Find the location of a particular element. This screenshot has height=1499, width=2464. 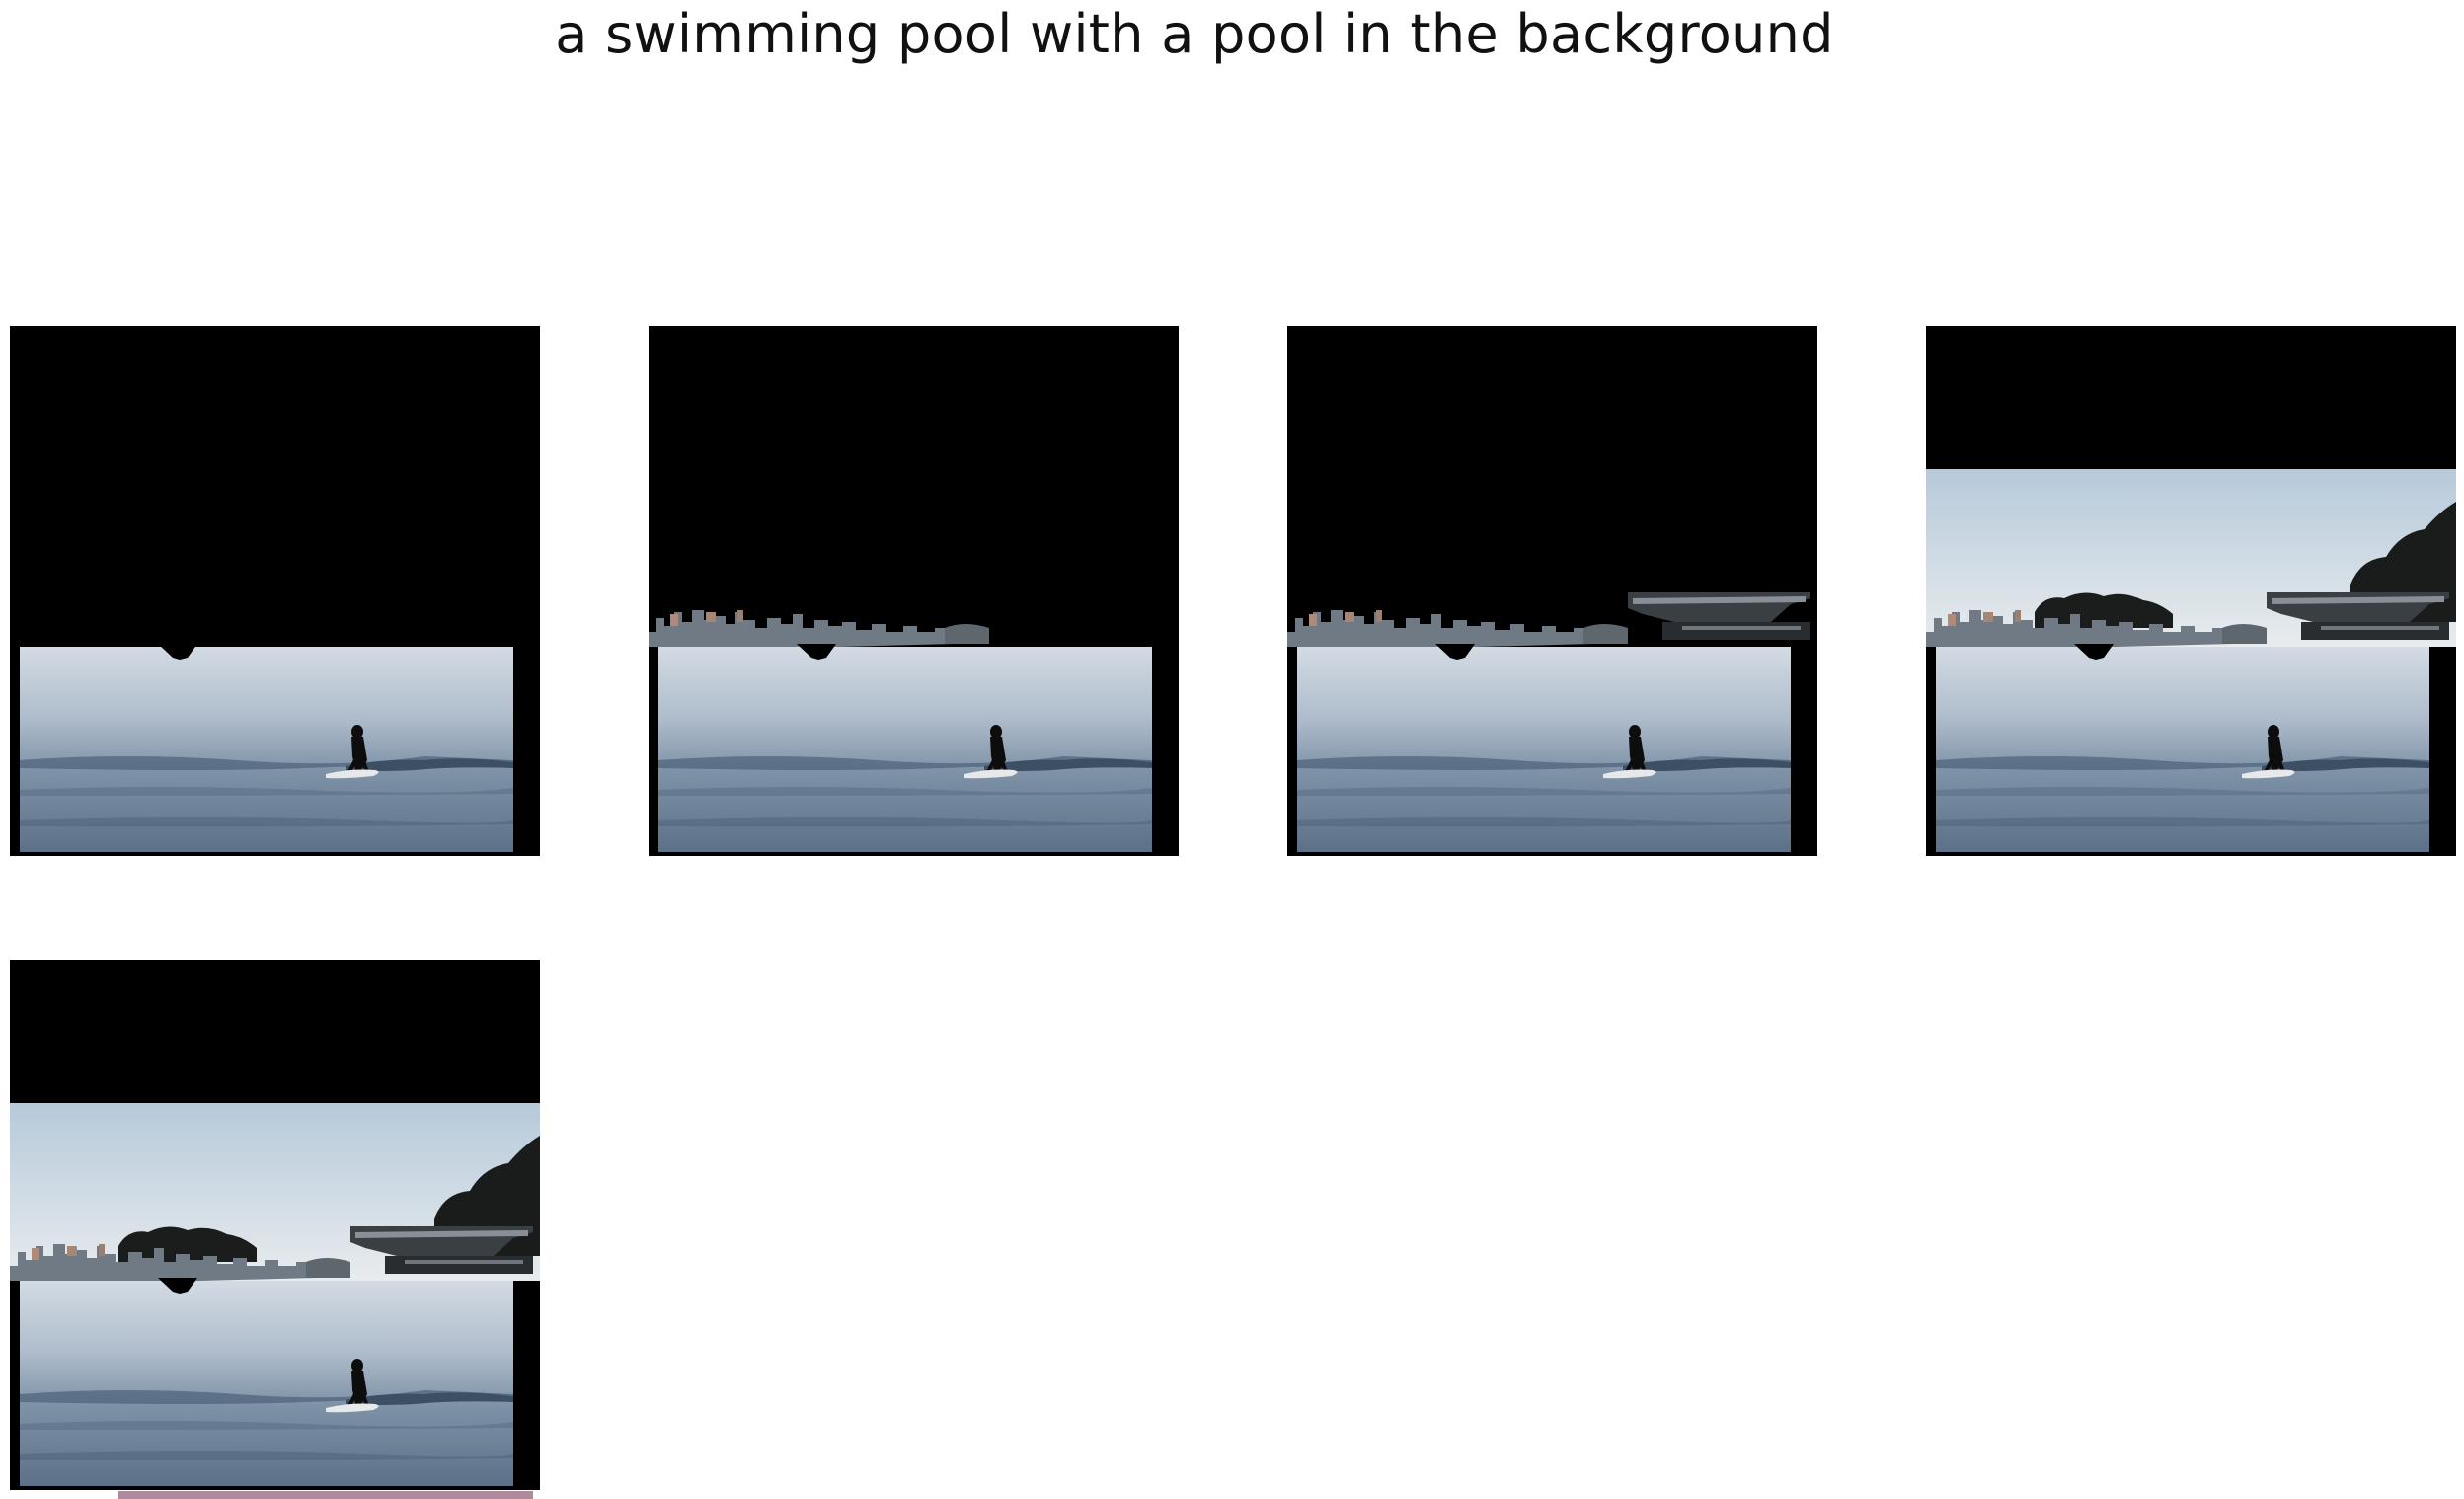

panel-2-image is located at coordinates (914, 733).